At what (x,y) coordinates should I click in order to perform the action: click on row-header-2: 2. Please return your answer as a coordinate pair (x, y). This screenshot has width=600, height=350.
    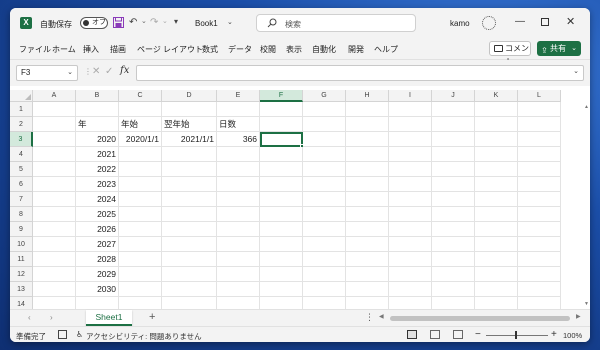
    Looking at the image, I should click on (21, 124).